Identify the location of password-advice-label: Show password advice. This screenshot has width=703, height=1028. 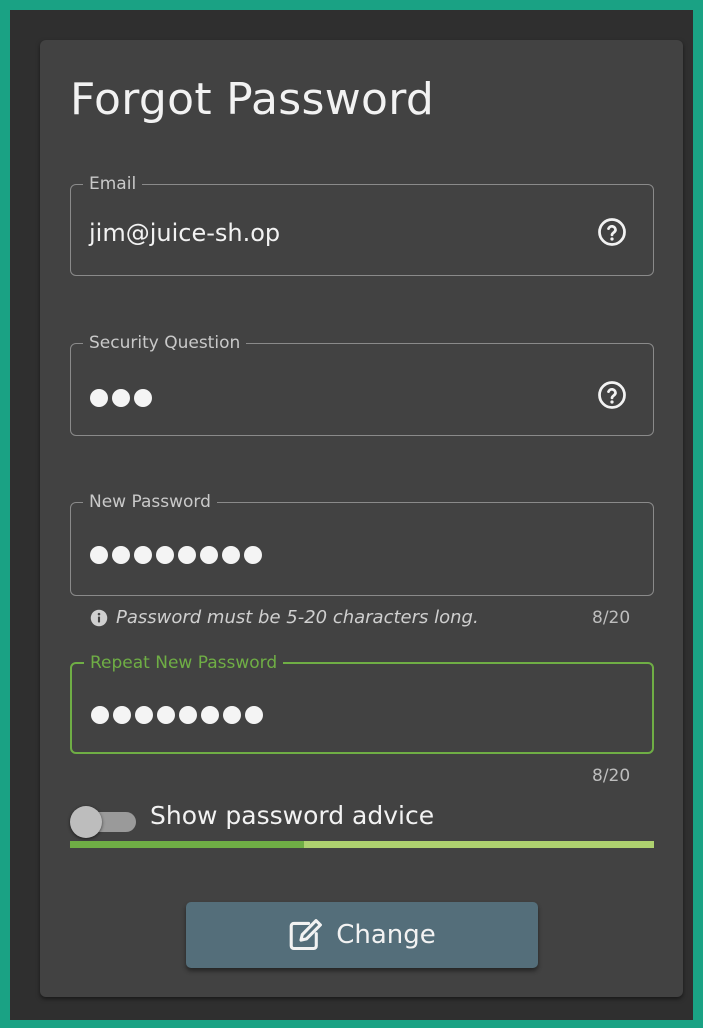
(292, 815).